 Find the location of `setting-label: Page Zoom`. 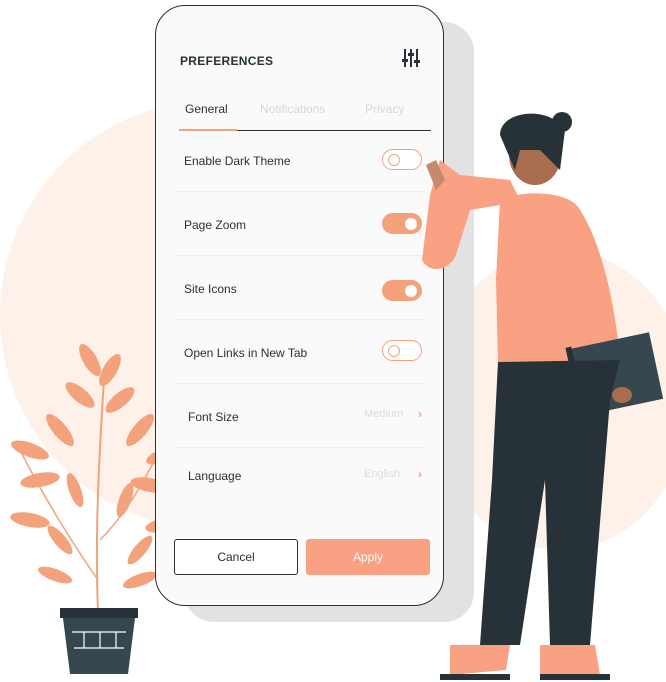

setting-label: Page Zoom is located at coordinates (215, 225).